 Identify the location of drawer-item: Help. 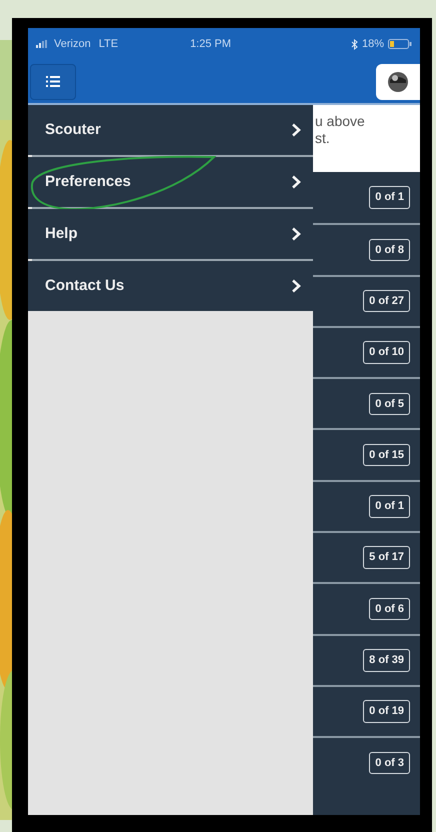
(170, 234).